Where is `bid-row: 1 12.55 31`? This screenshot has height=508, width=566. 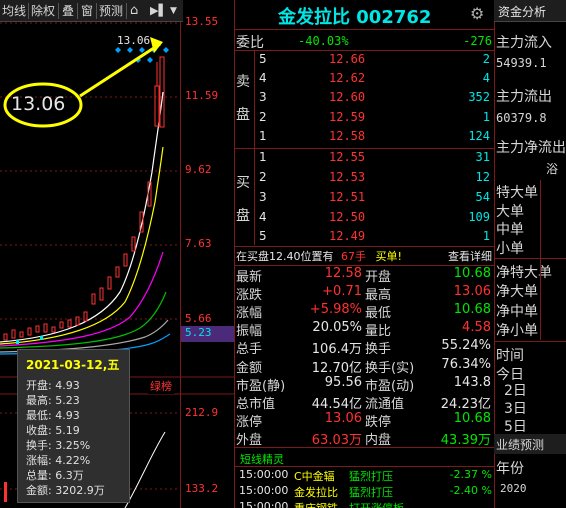
bid-row: 1 12.55 31 is located at coordinates (375, 159).